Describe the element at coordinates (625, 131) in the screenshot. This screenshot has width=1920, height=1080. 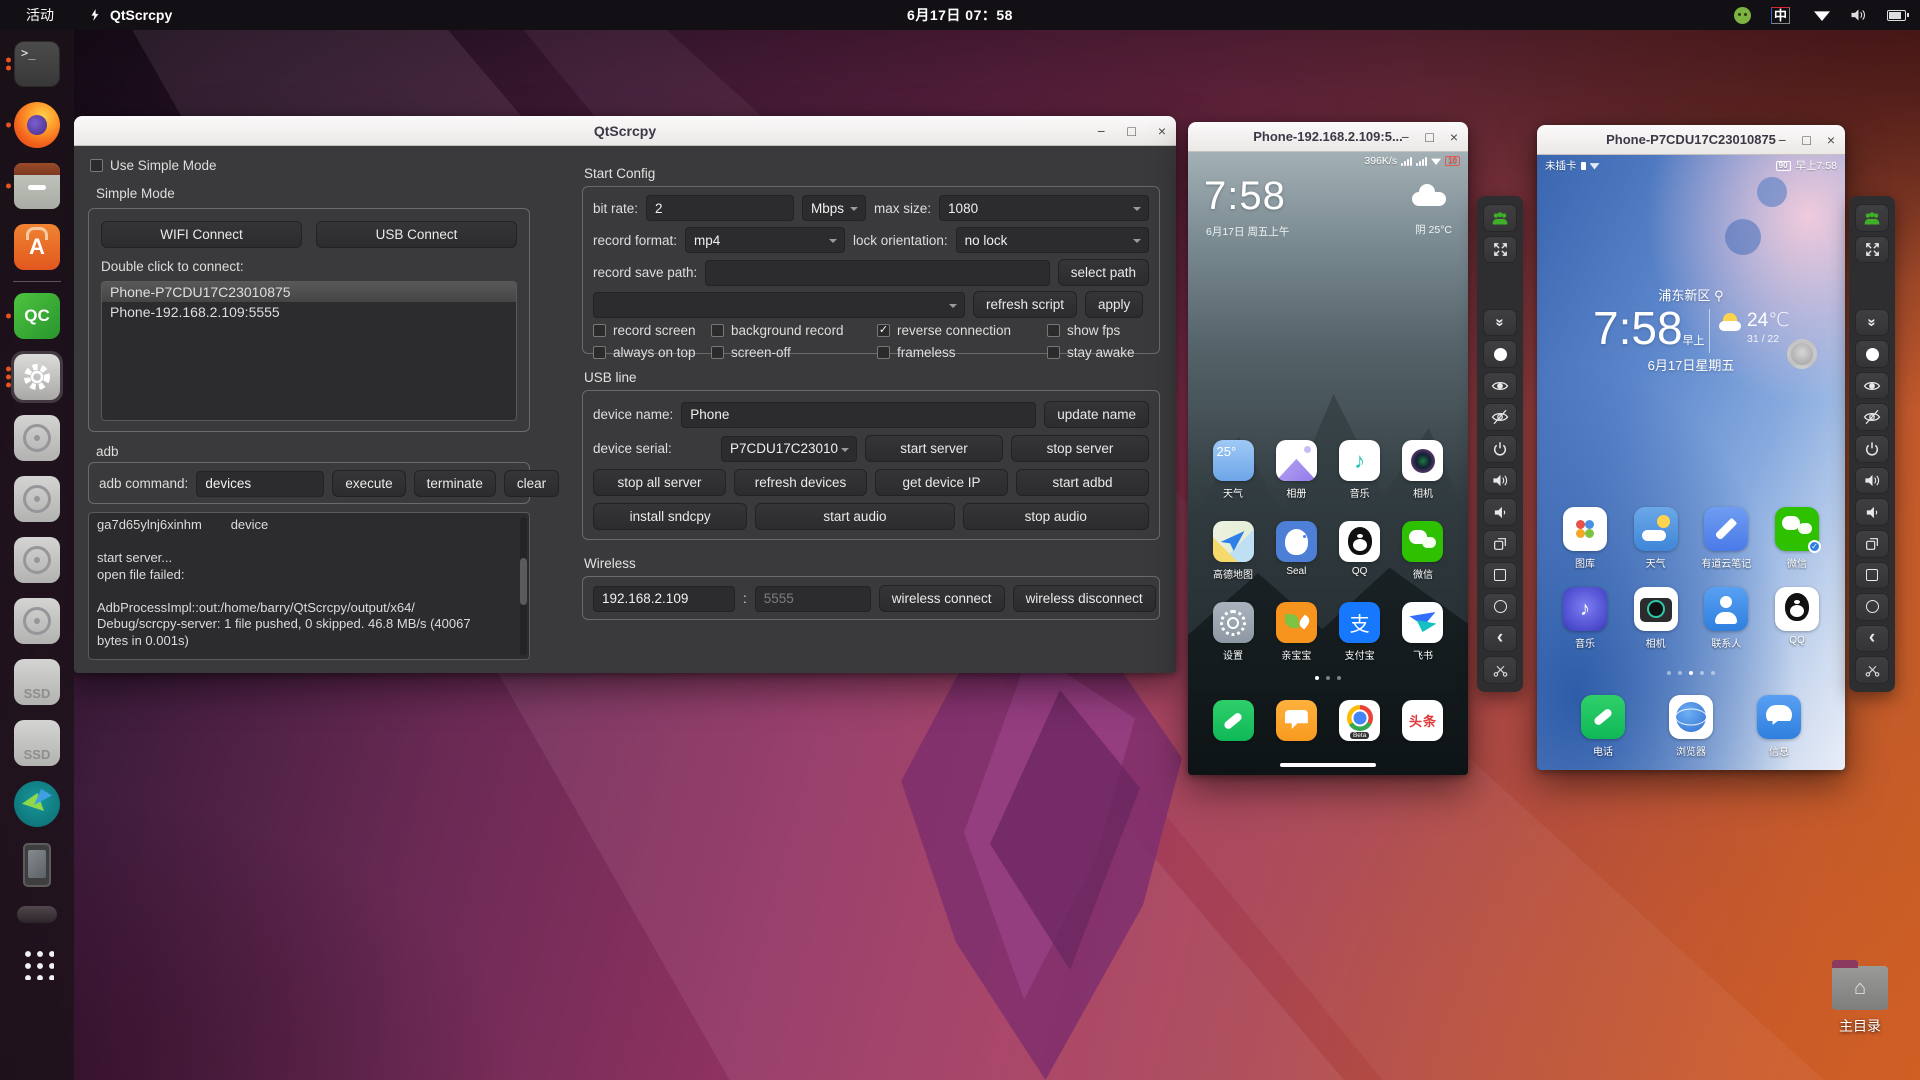
I see `qtscrcpy-titlebar: QtScrcpy − □ ×` at that location.